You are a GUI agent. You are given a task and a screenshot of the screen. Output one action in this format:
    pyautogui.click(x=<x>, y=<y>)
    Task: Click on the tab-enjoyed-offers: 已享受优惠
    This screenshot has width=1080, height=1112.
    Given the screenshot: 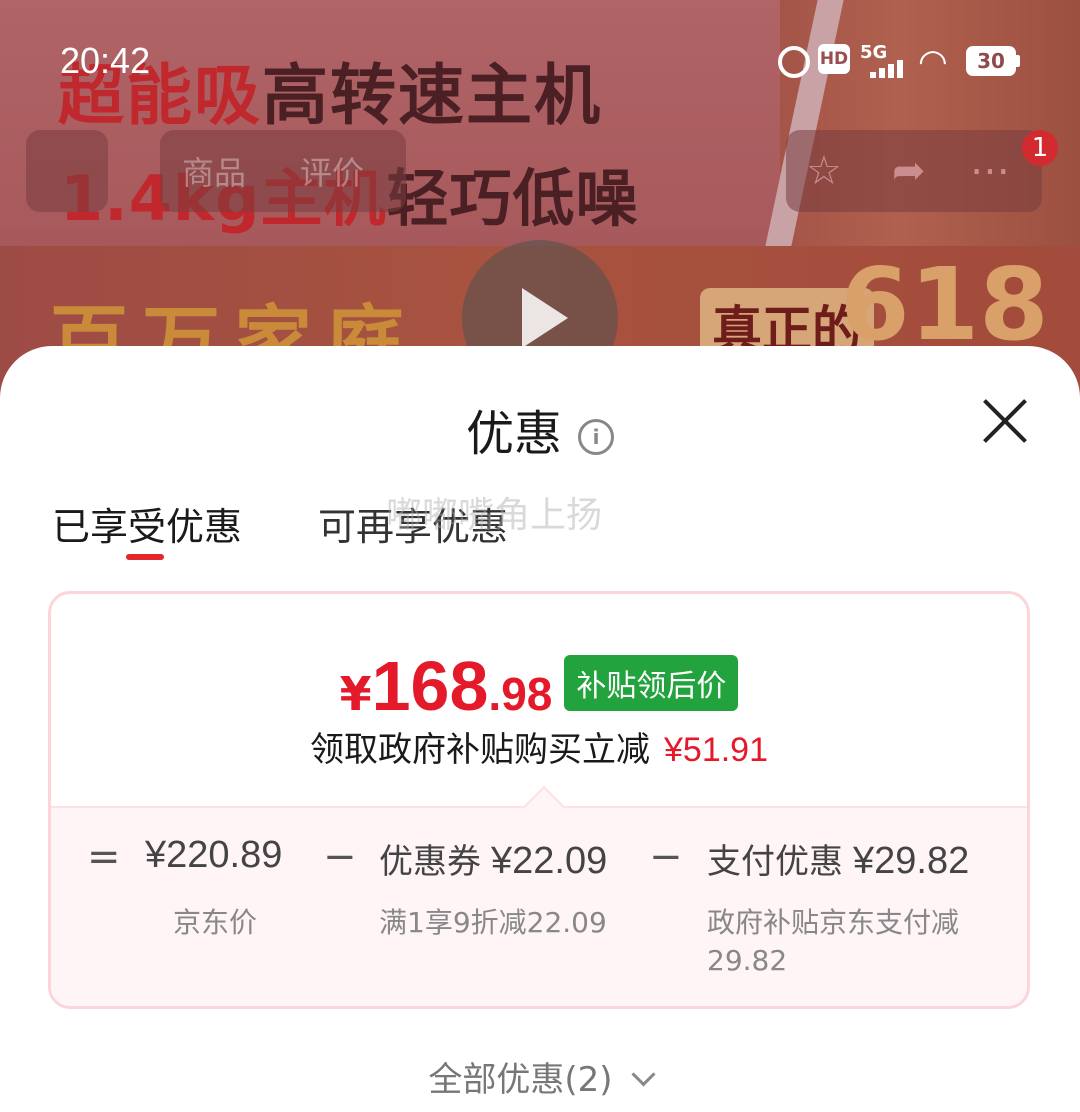 What is the action you would take?
    pyautogui.click(x=147, y=523)
    